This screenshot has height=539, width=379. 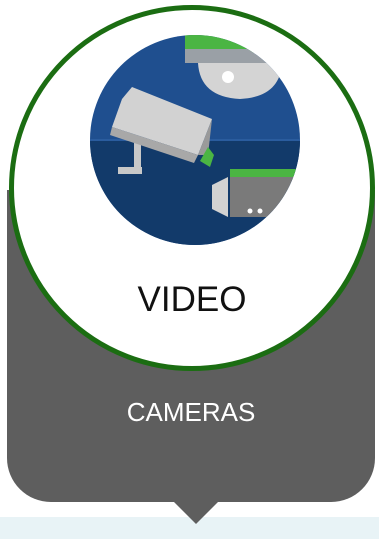 I want to click on tile-subtitle: CAMERAS, so click(x=191, y=412).